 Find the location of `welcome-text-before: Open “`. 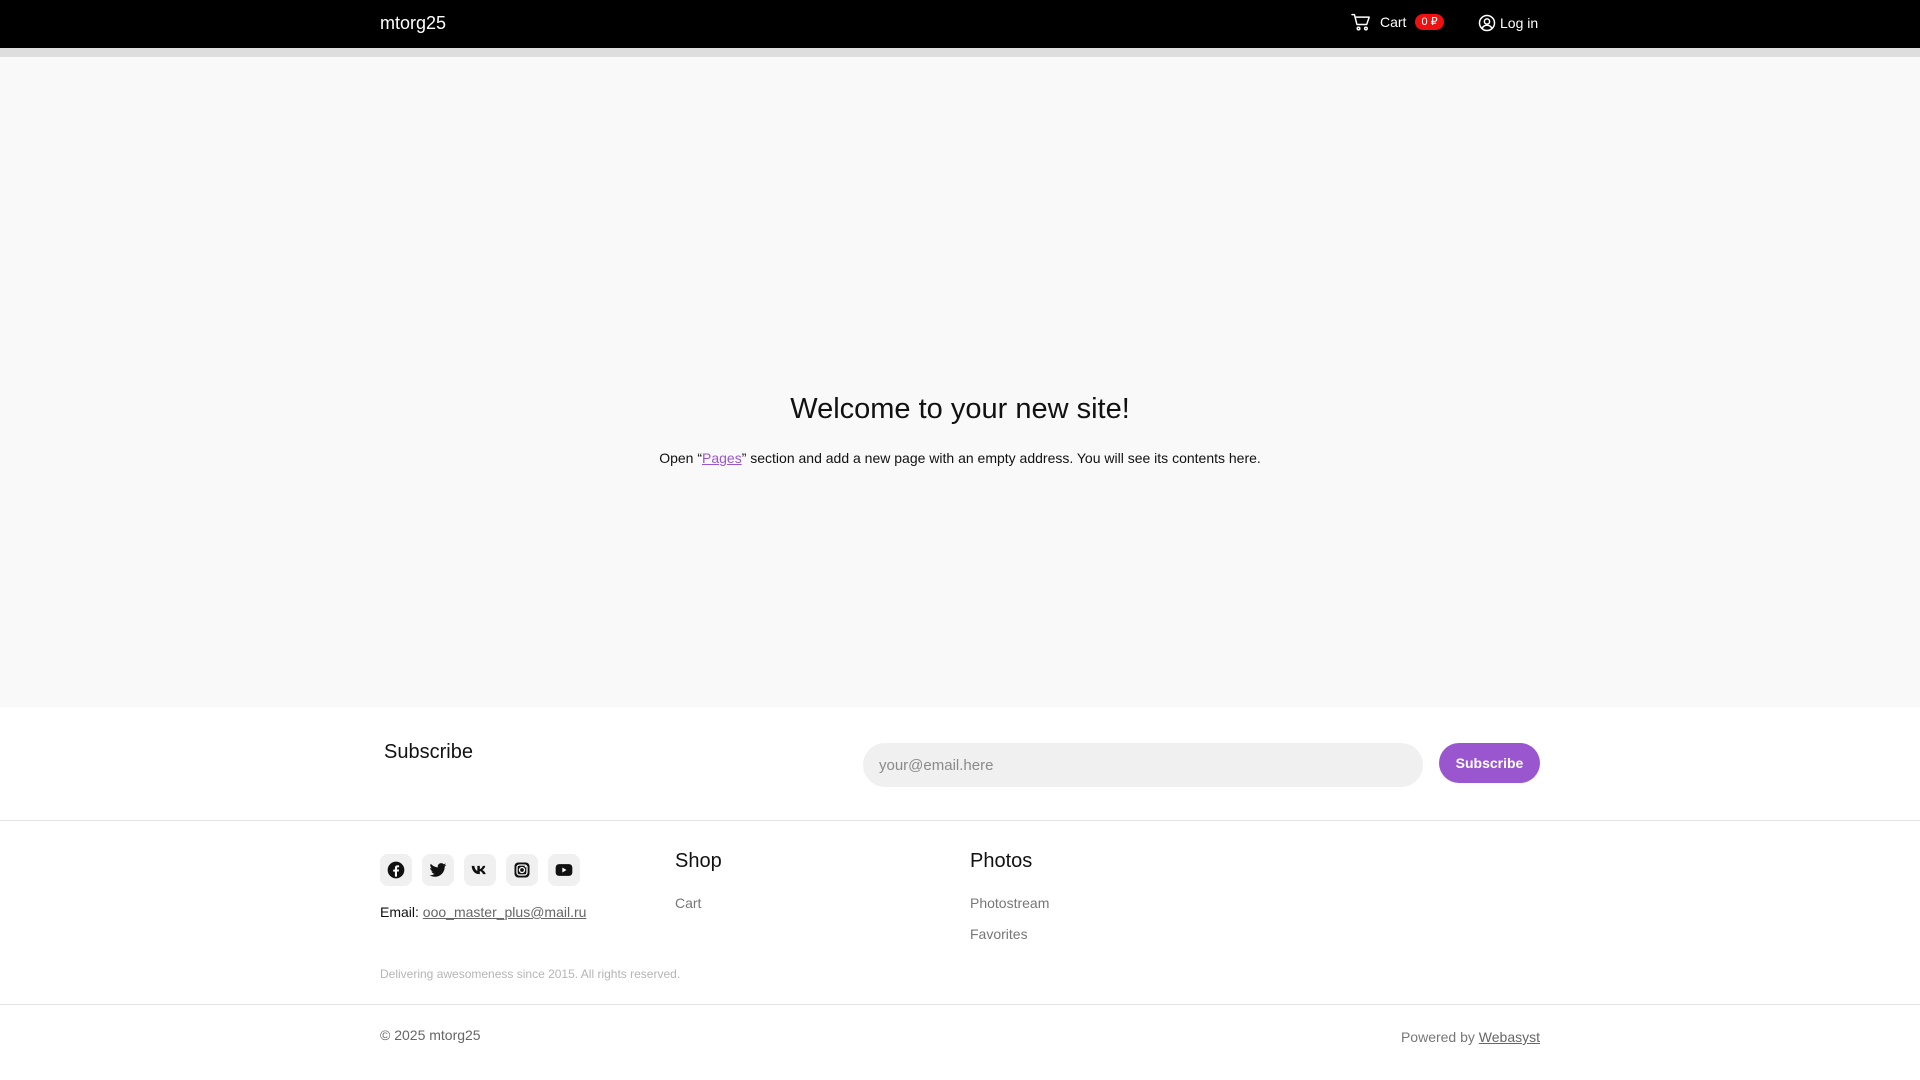

welcome-text-before: Open “ is located at coordinates (680, 458).